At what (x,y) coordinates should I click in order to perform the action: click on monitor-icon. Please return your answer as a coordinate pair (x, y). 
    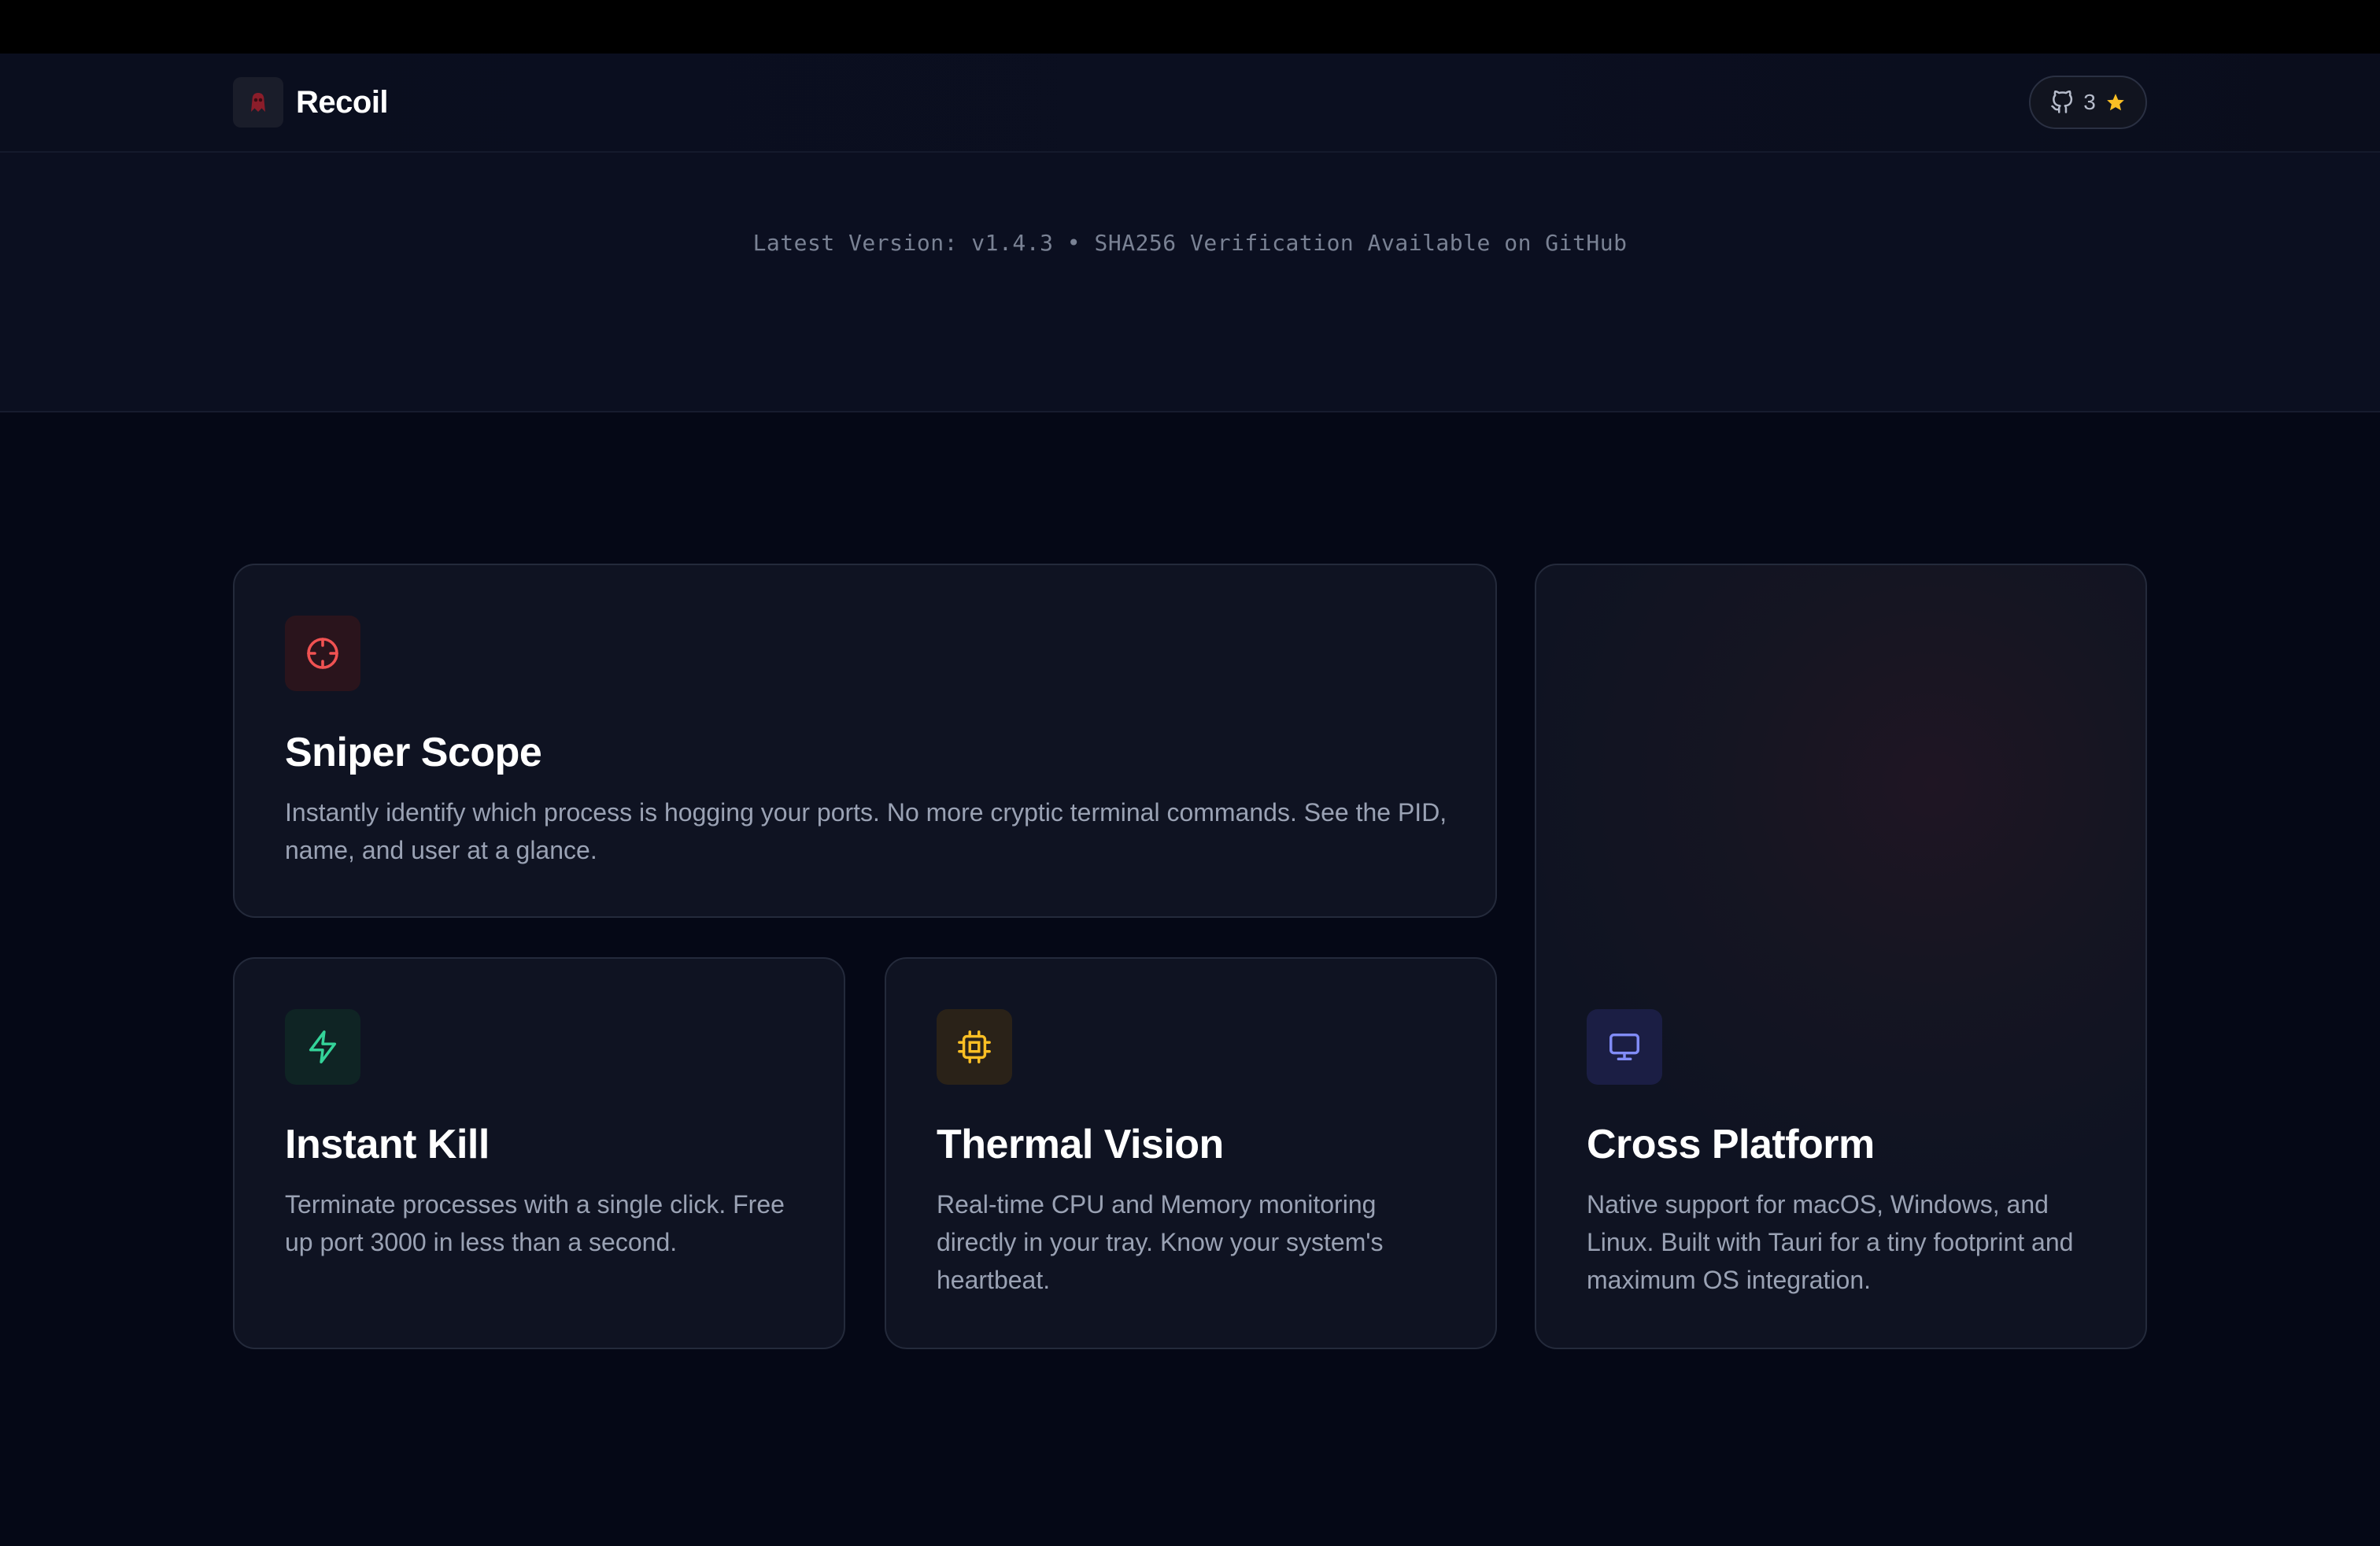
    Looking at the image, I should click on (1624, 1047).